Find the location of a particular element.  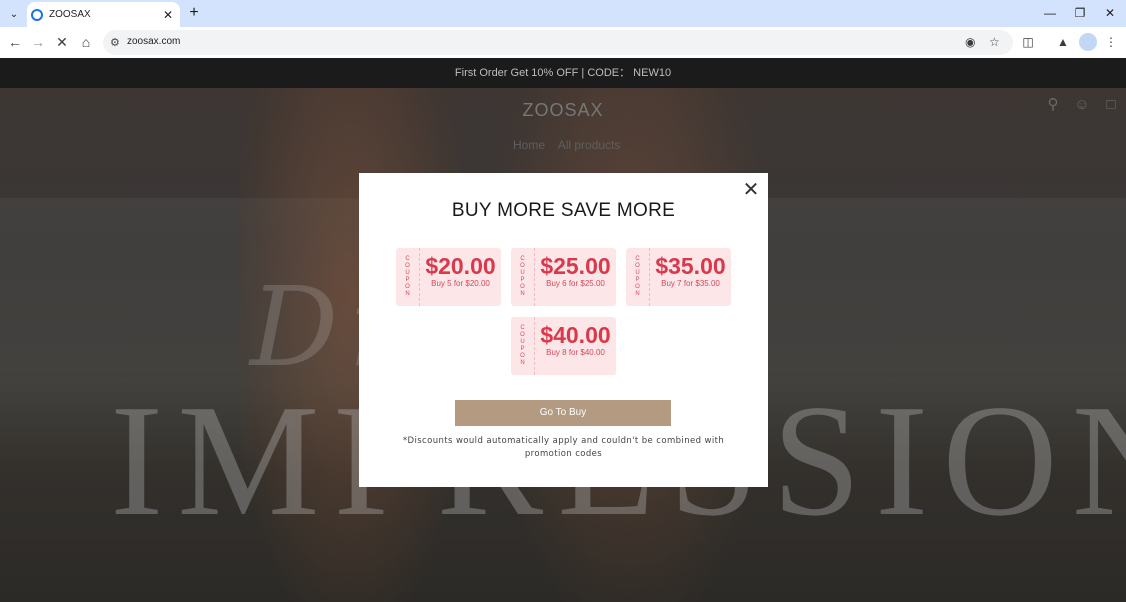

modal-close-icon: ✕ is located at coordinates (751, 190).